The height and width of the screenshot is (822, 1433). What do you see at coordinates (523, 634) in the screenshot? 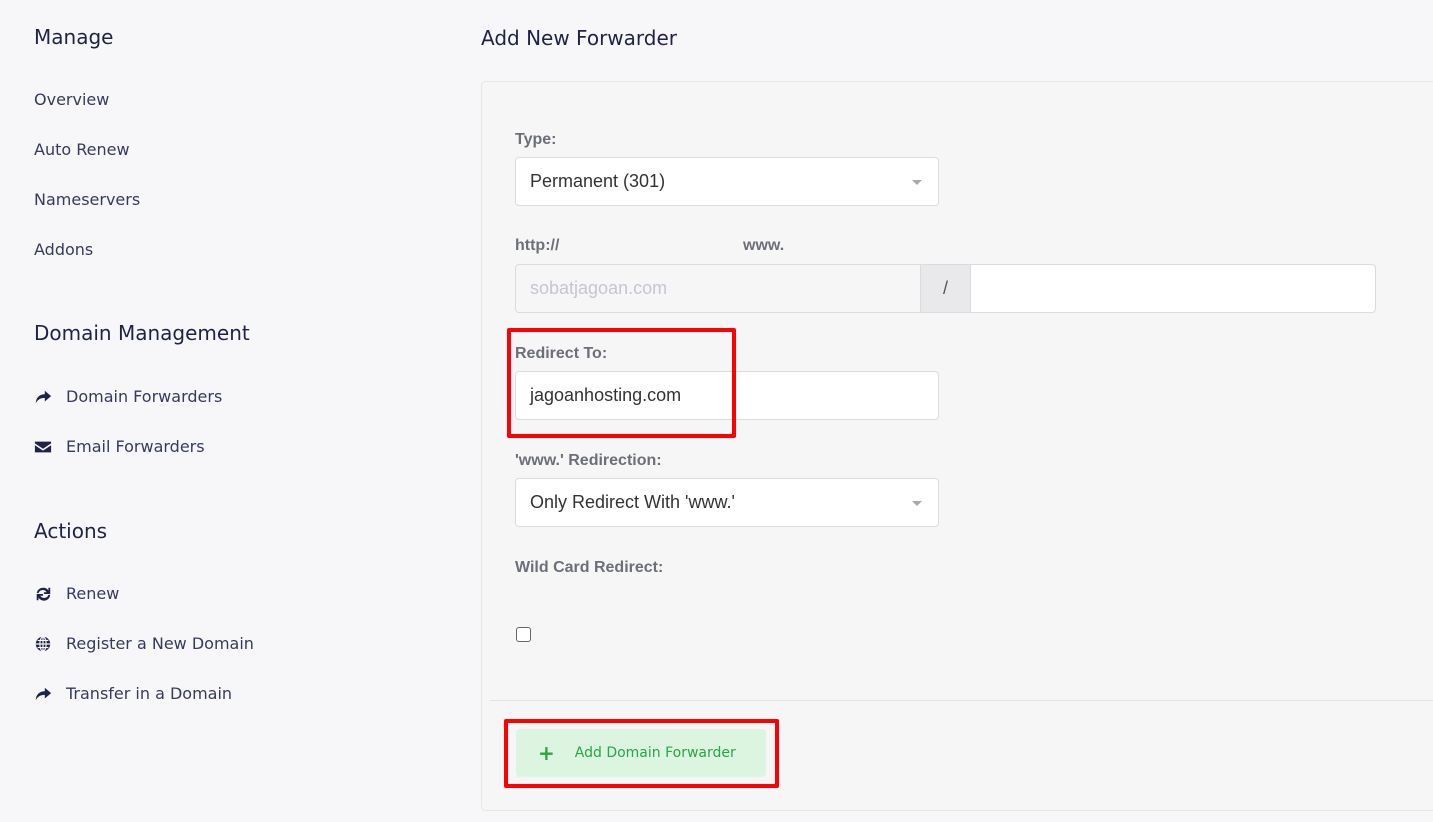
I see `wildcard-checkbox` at bounding box center [523, 634].